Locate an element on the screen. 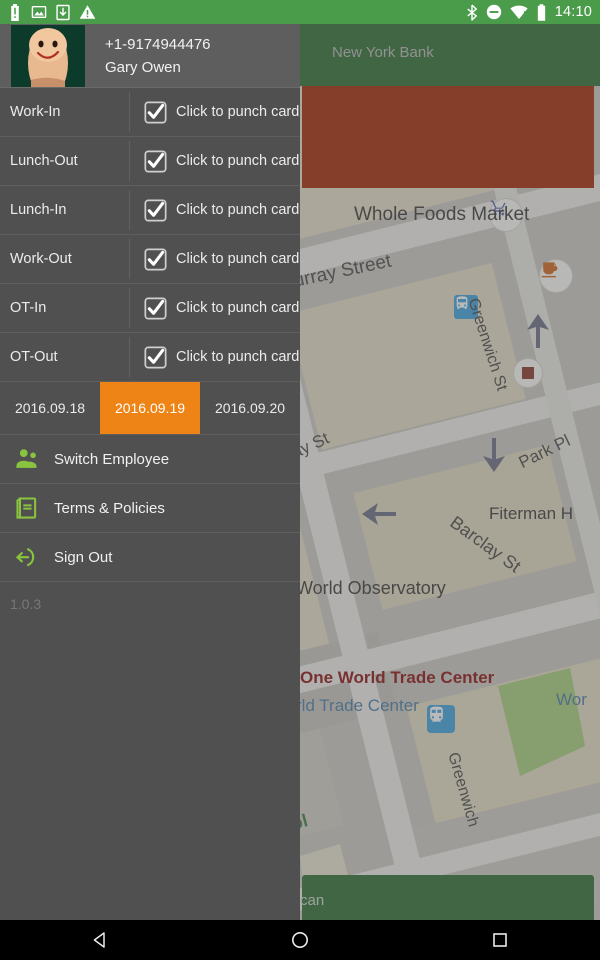 This screenshot has height=960, width=600. profile-phone: +1-9174944476 is located at coordinates (158, 44).